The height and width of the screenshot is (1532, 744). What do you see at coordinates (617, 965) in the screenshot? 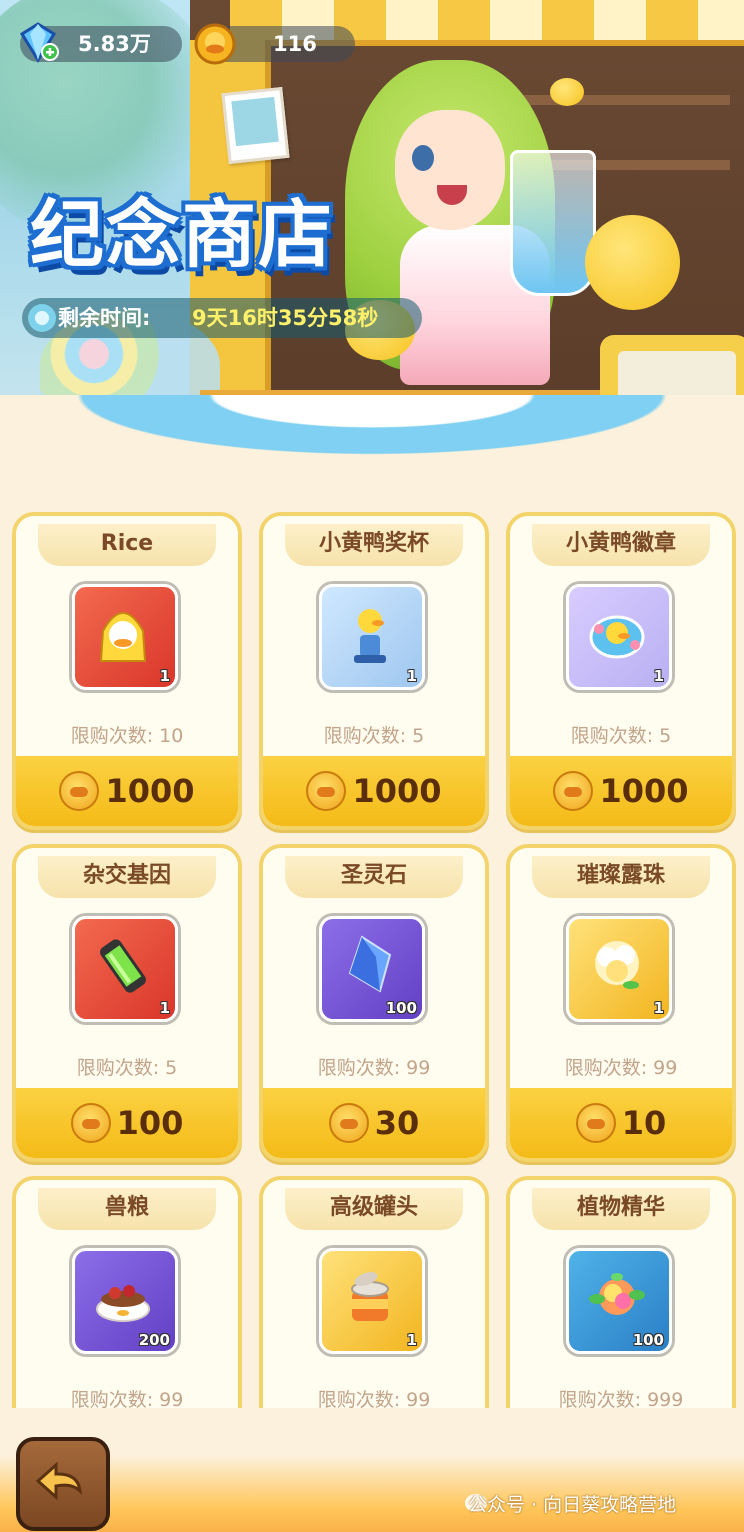
I see `dewdrop-flower-icon` at bounding box center [617, 965].